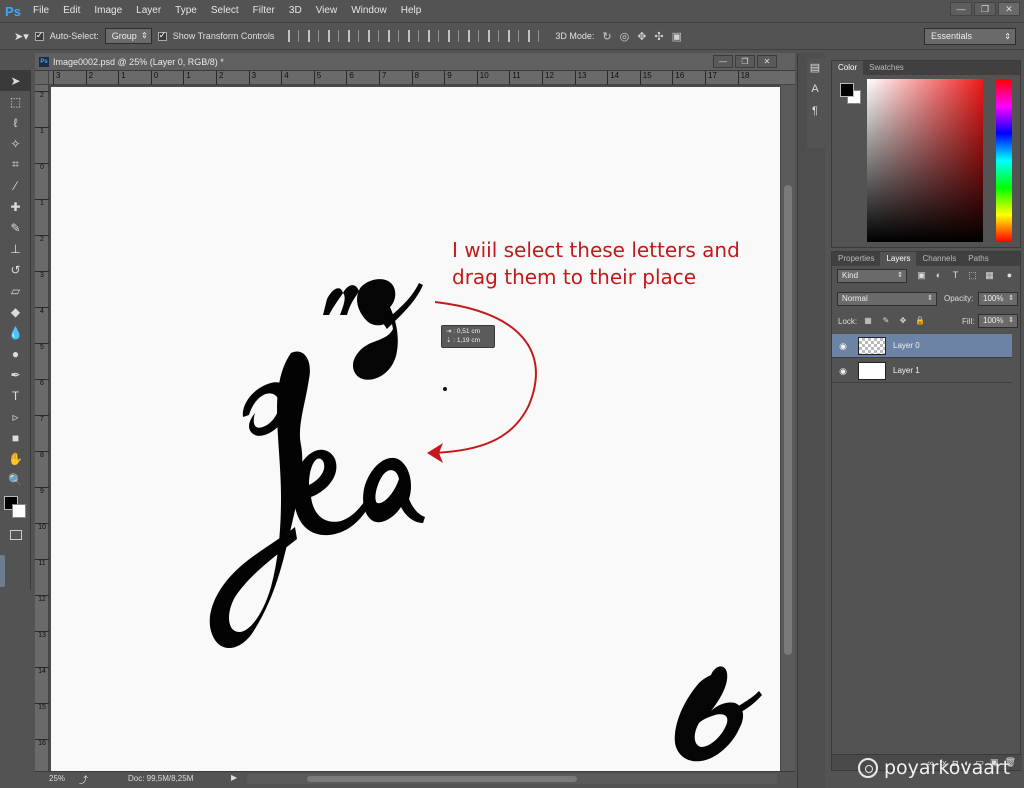 Image resolution: width=1024 pixels, height=788 pixels. What do you see at coordinates (327, 11) in the screenshot?
I see `menu-view: View` at bounding box center [327, 11].